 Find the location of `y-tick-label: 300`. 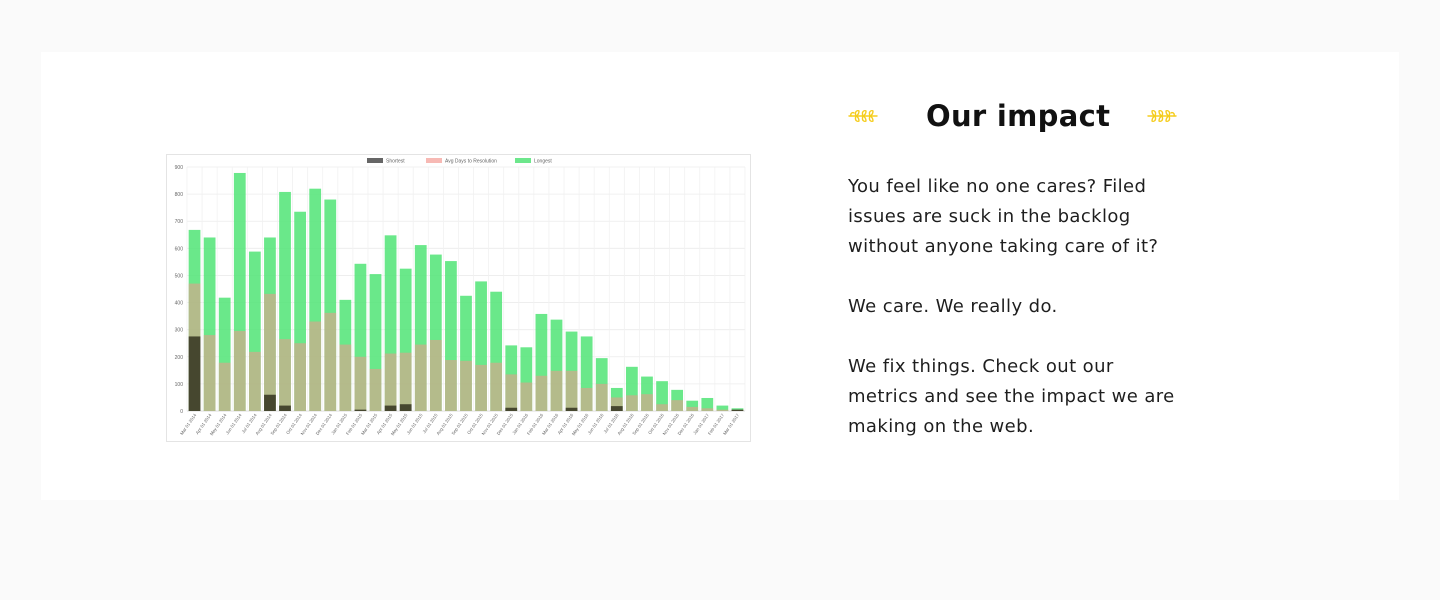

y-tick-label: 300 is located at coordinates (179, 331).